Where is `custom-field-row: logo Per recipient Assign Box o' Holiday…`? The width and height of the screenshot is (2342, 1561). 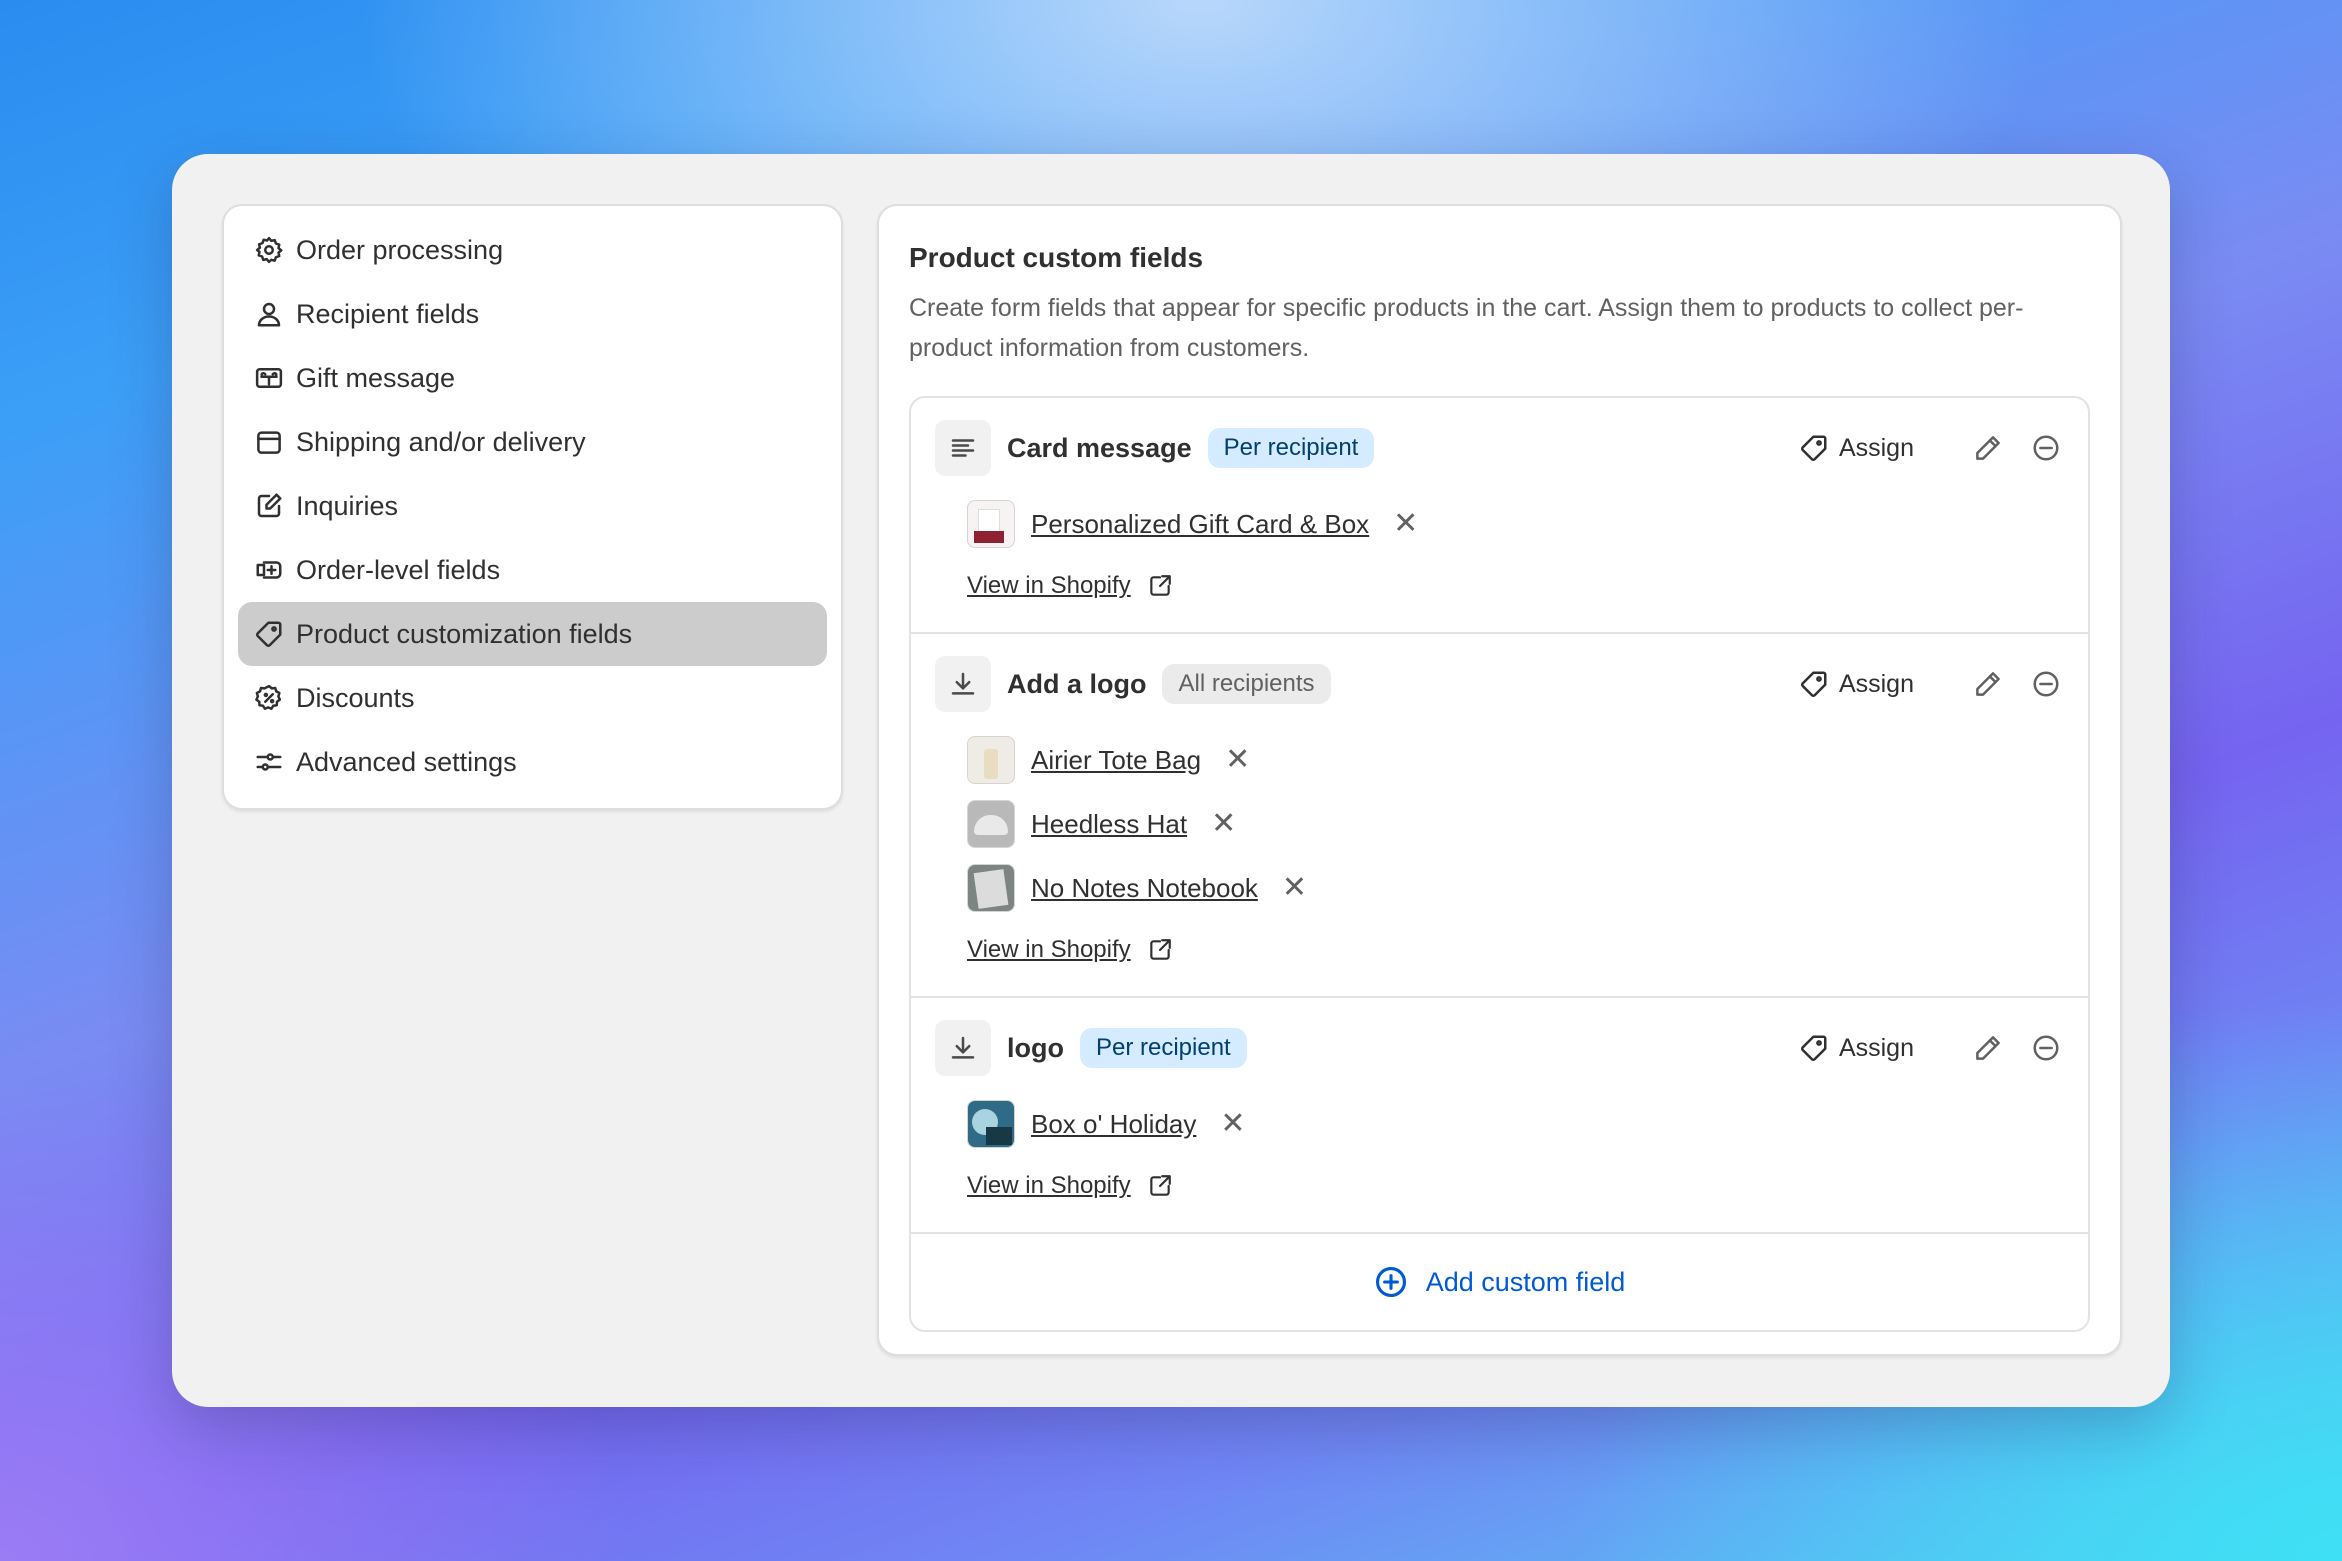
custom-field-row: logo Per recipient Assign Box o' Holiday… is located at coordinates (1499, 1116).